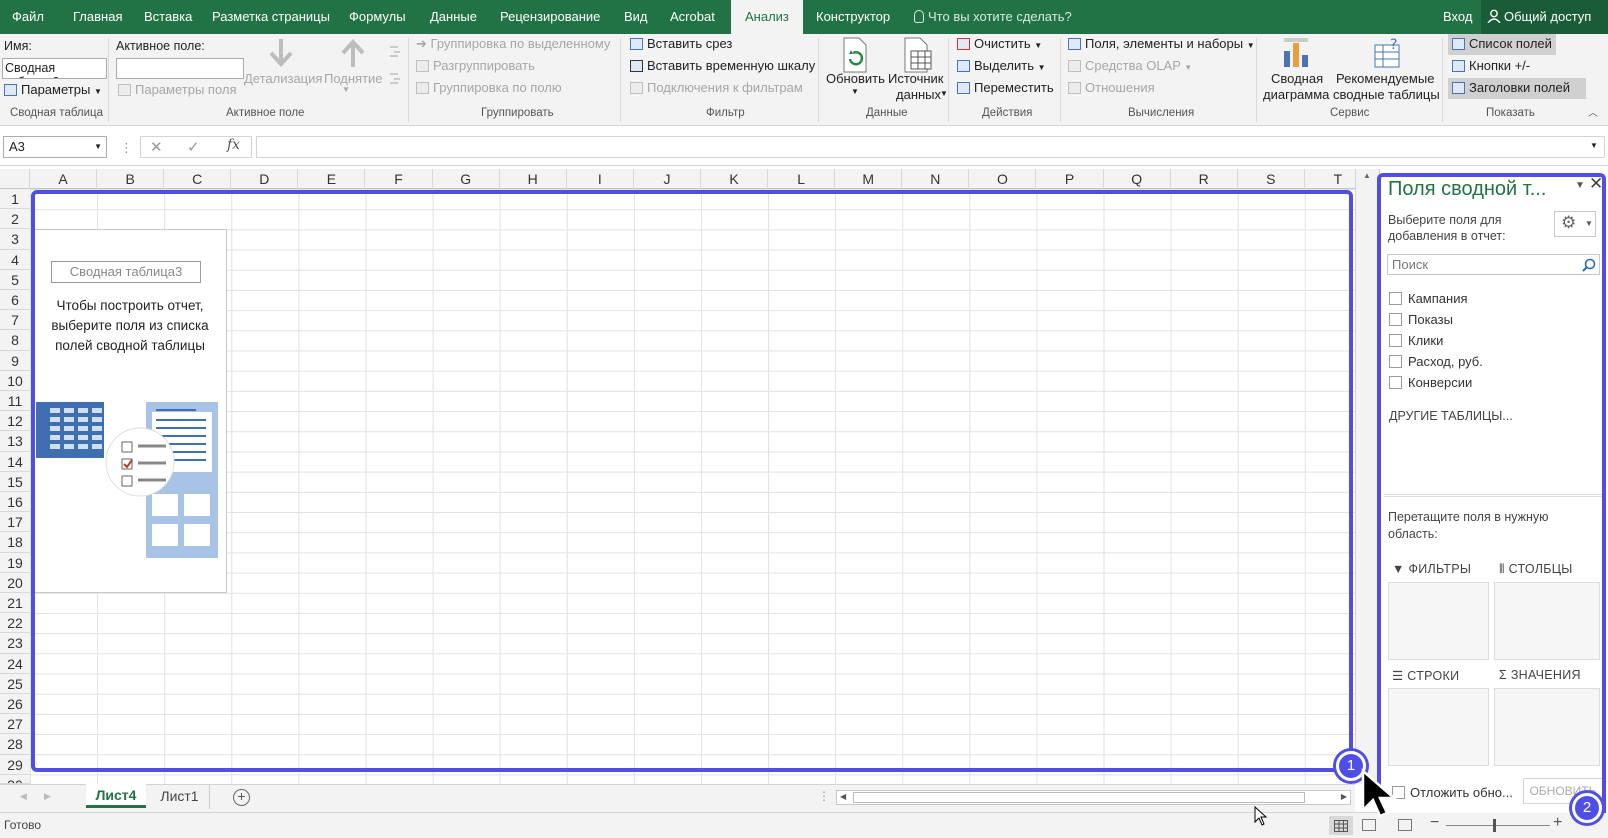 The image size is (1608, 838). What do you see at coordinates (1111, 87) in the screenshot?
I see `relationships-button: Отношения` at bounding box center [1111, 87].